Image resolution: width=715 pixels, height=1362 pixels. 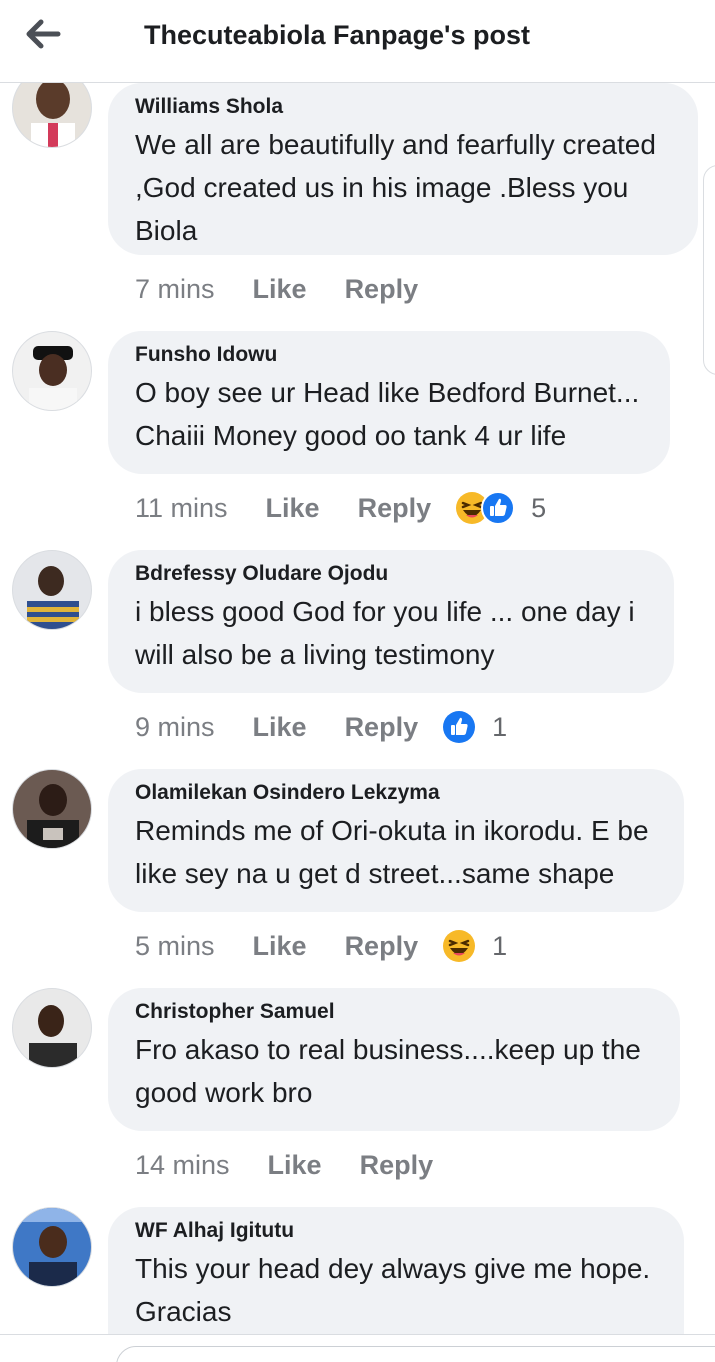 I want to click on comment-author: WF Alhaj Igitutu, so click(x=396, y=1231).